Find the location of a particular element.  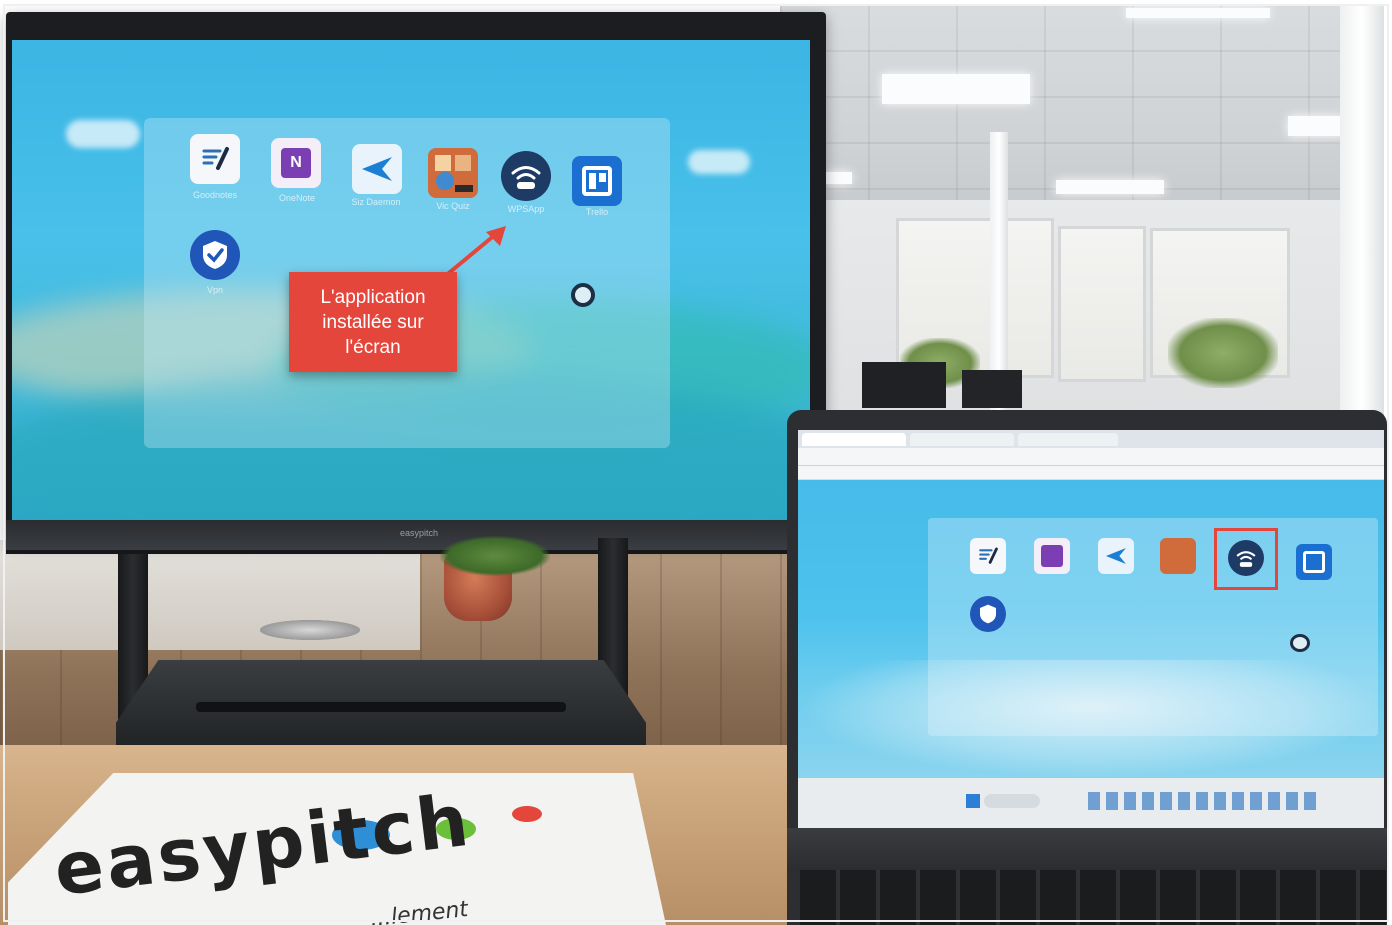

callout-text: L'application installée sur l'écran is located at coordinates (373, 322).